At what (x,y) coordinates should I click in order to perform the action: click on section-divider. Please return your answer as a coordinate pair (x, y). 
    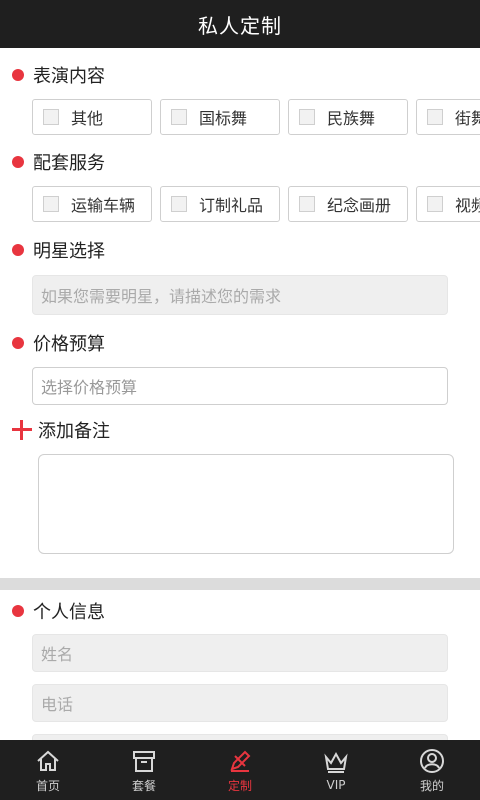
    Looking at the image, I should click on (240, 584).